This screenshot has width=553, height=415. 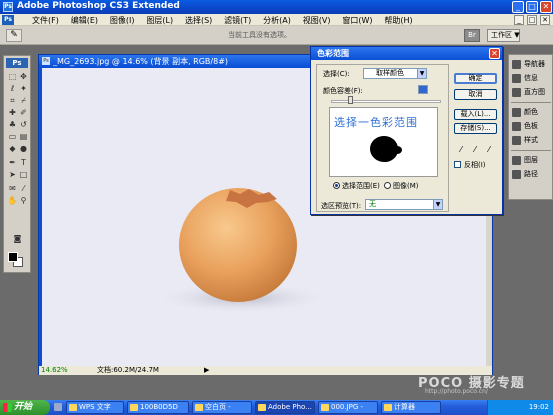 What do you see at coordinates (198, 20) in the screenshot?
I see `menu-select: 选择(S)` at bounding box center [198, 20].